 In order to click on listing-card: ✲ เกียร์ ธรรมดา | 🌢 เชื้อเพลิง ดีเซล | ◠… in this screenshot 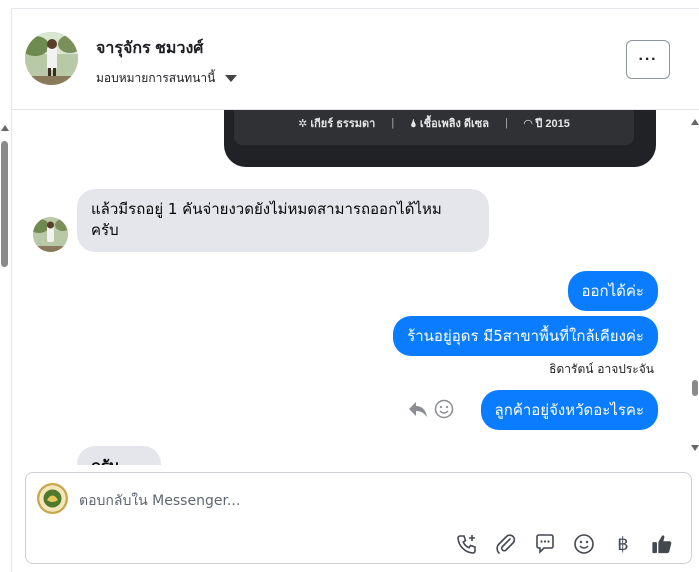, I will do `click(440, 138)`.